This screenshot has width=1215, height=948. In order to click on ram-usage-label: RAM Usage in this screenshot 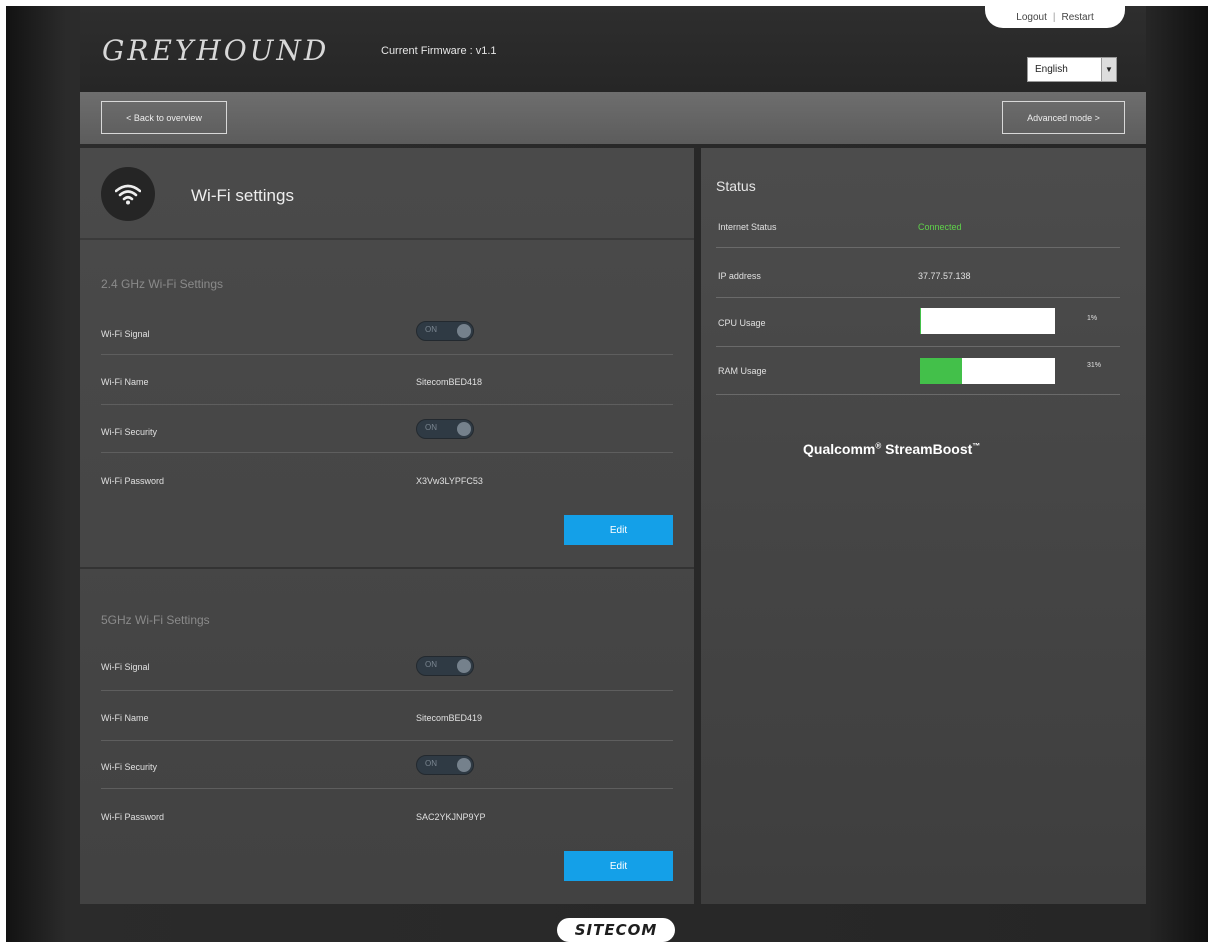, I will do `click(742, 371)`.